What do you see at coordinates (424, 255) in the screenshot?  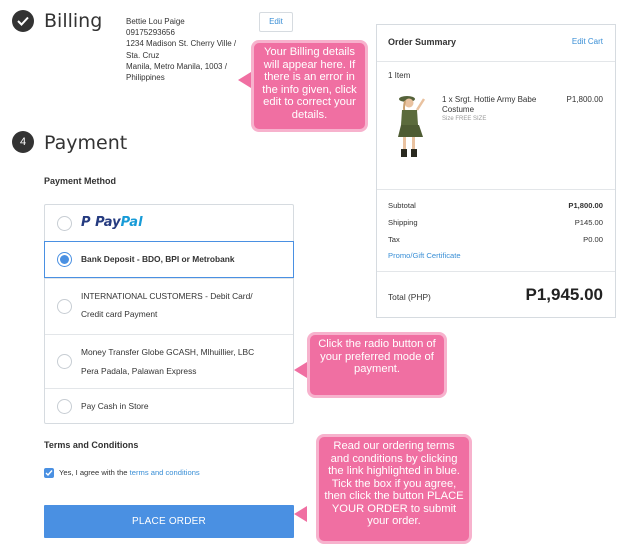 I see `promo-link: Promo/Gift Certificate` at bounding box center [424, 255].